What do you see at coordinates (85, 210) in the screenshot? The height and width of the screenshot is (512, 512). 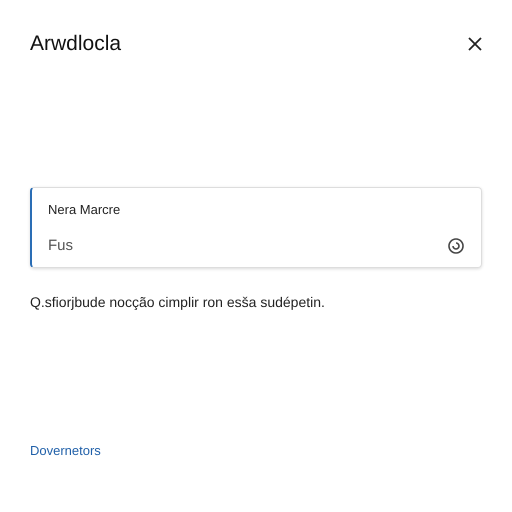 I see `field-label: Nera Marcre` at bounding box center [85, 210].